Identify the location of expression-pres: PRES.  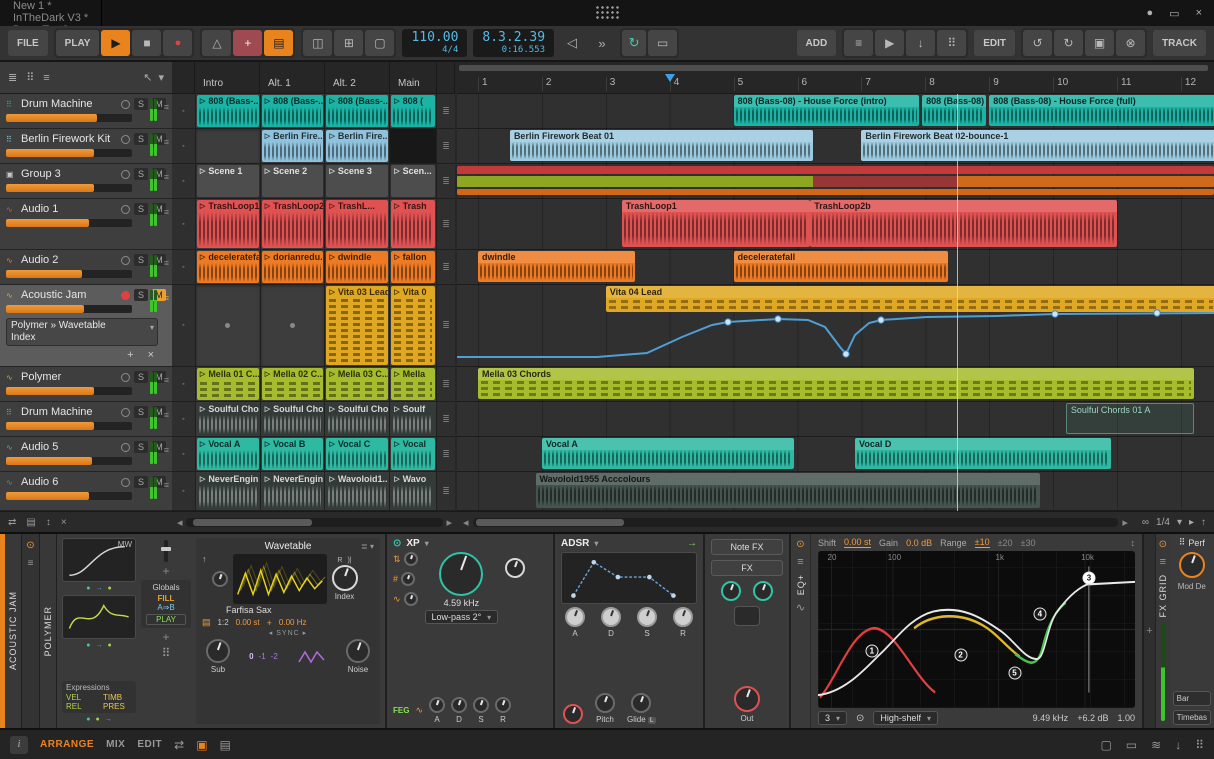
(117, 706).